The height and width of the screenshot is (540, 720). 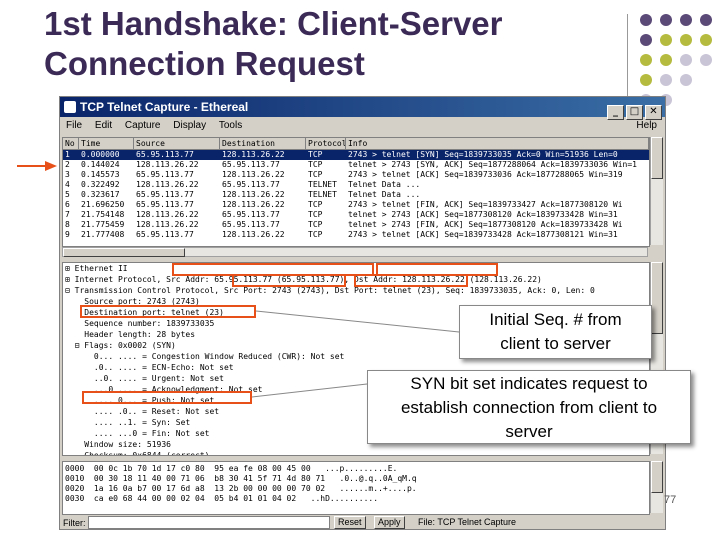 I want to click on highlight-src-port, so click(x=289, y=280).